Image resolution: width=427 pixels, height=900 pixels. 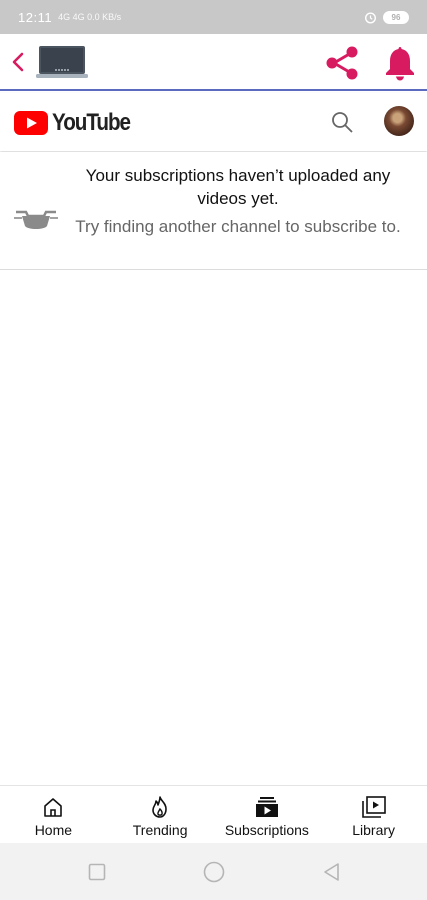 I want to click on youtube-top-bar: YouTube, so click(x=213, y=122).